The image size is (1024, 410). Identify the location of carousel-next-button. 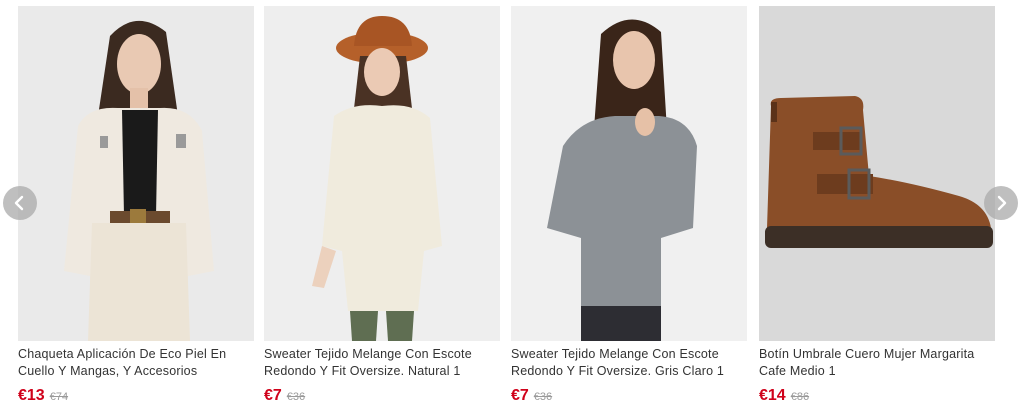
(1001, 203).